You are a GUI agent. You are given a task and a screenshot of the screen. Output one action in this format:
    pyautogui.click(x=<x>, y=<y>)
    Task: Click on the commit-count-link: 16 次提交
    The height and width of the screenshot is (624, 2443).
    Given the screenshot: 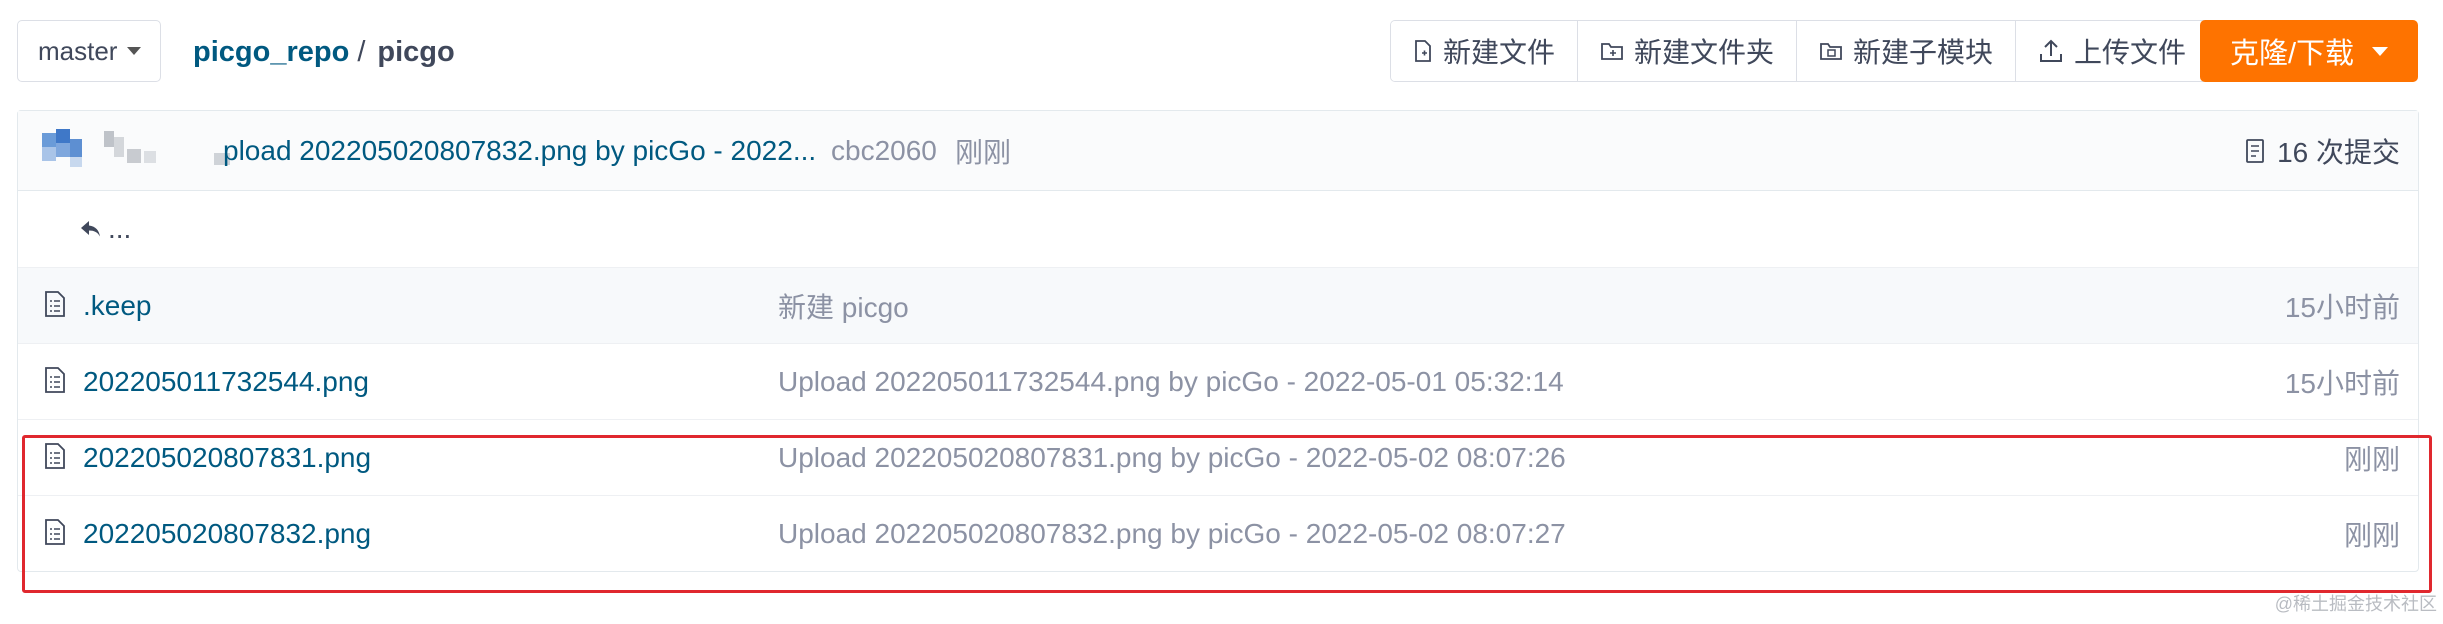 What is the action you would take?
    pyautogui.click(x=2322, y=151)
    